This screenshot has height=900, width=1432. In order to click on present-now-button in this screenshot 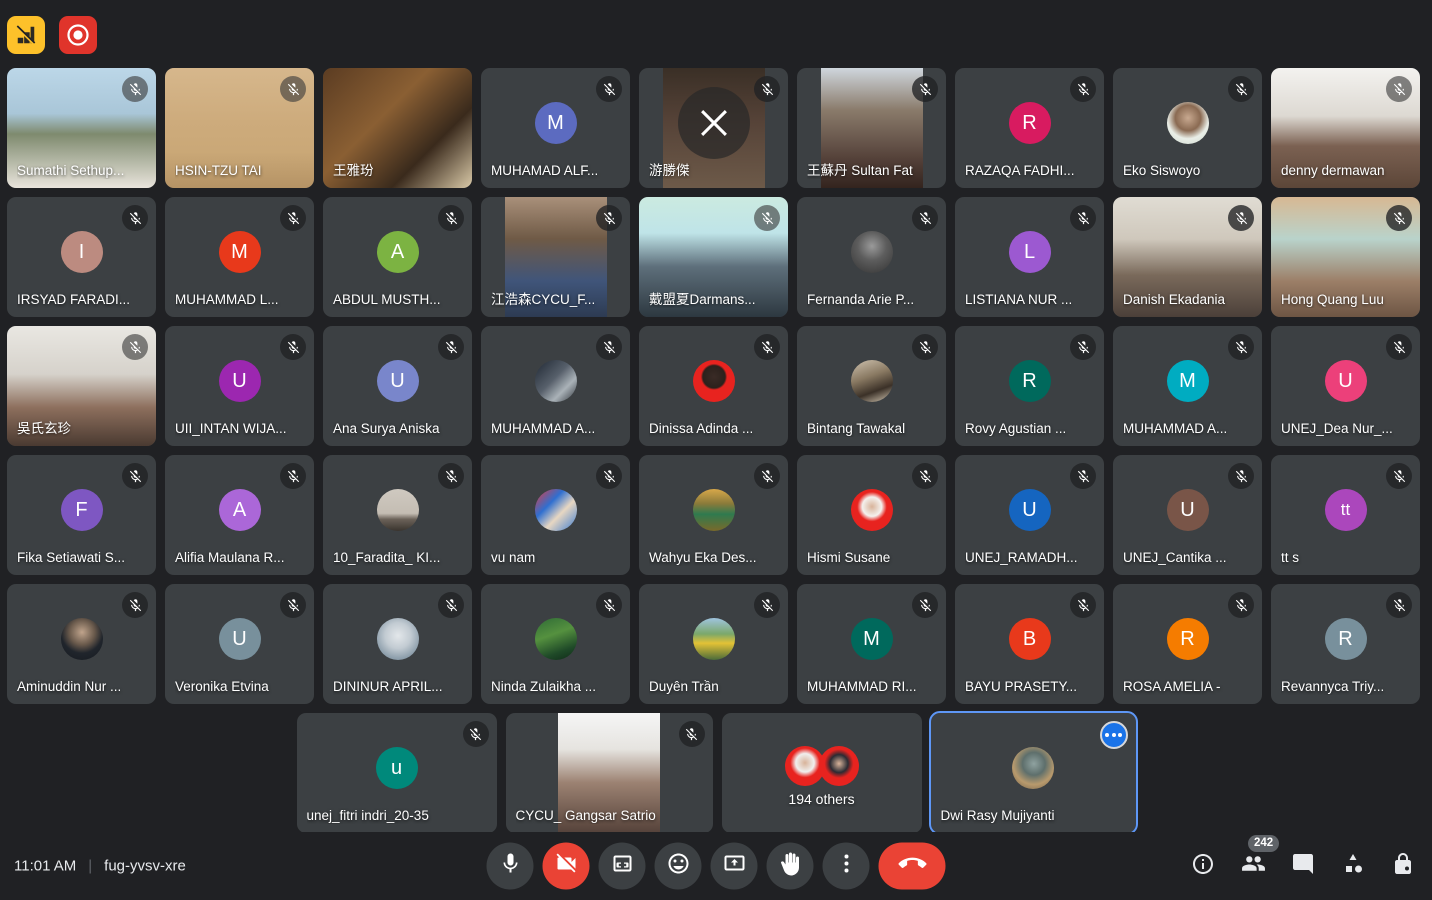, I will do `click(734, 866)`.